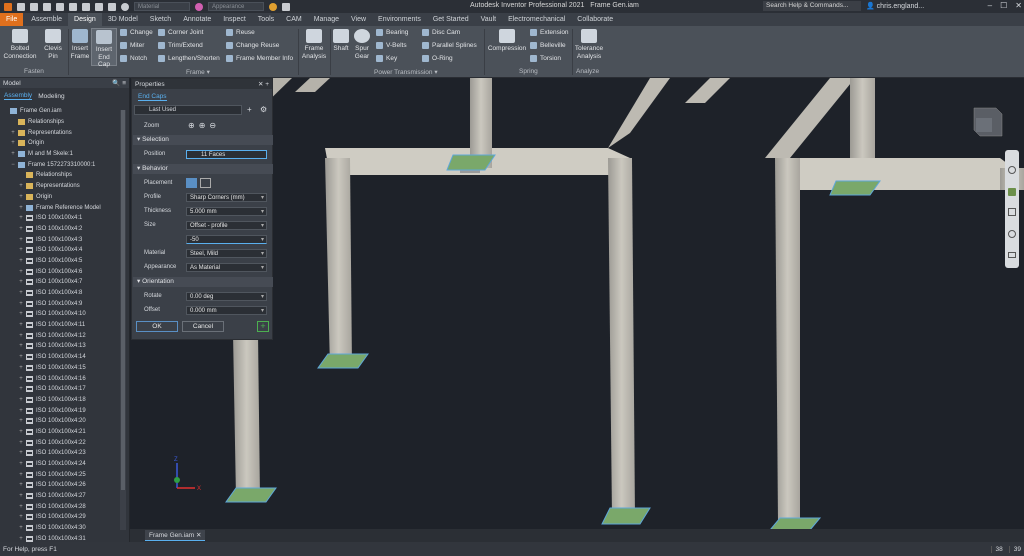  What do you see at coordinates (251, 495) in the screenshot?
I see `end-cap` at bounding box center [251, 495].